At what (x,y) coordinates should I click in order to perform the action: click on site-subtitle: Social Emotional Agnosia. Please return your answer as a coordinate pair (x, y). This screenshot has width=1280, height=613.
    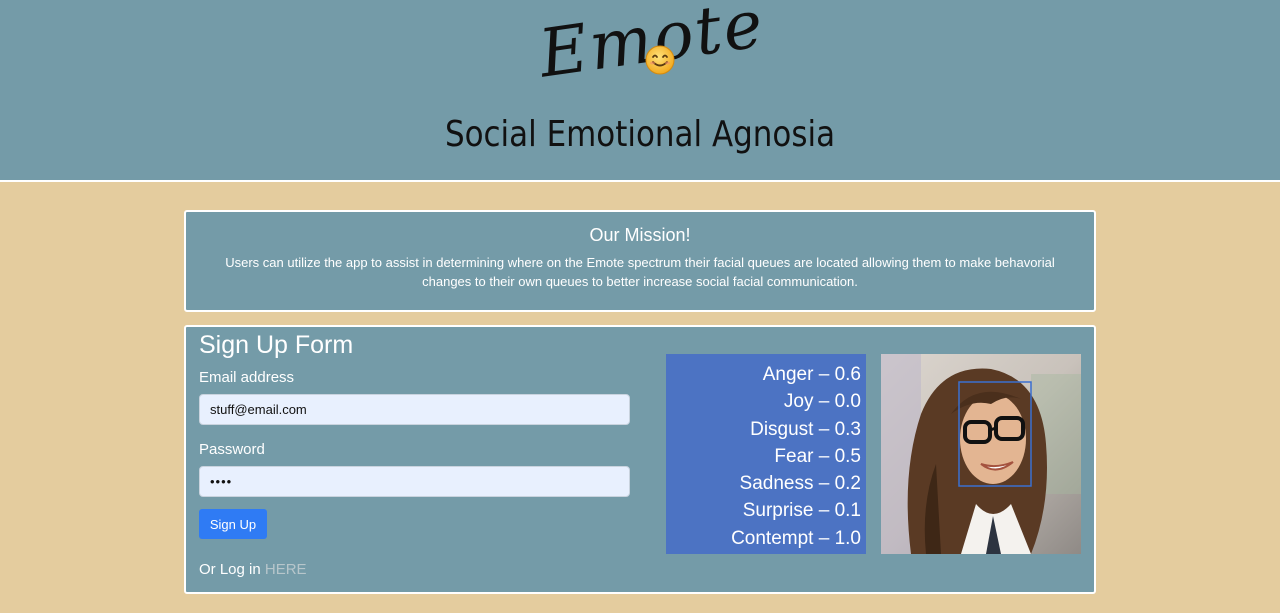
    Looking at the image, I should click on (640, 134).